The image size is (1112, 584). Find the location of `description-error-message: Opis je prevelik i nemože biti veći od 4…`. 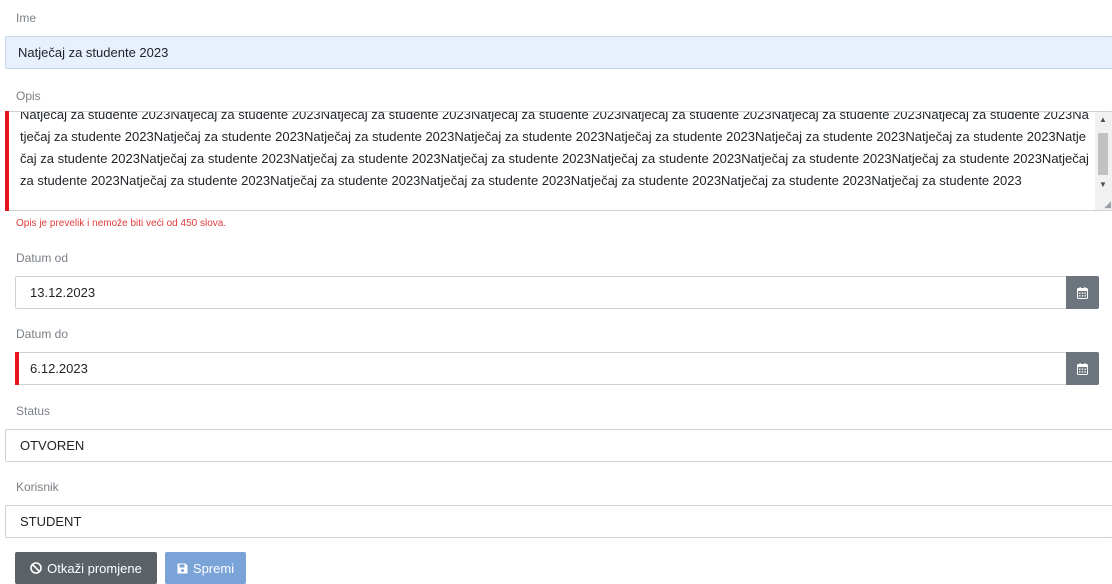

description-error-message: Opis je prevelik i nemože biti veći od 4… is located at coordinates (121, 223).